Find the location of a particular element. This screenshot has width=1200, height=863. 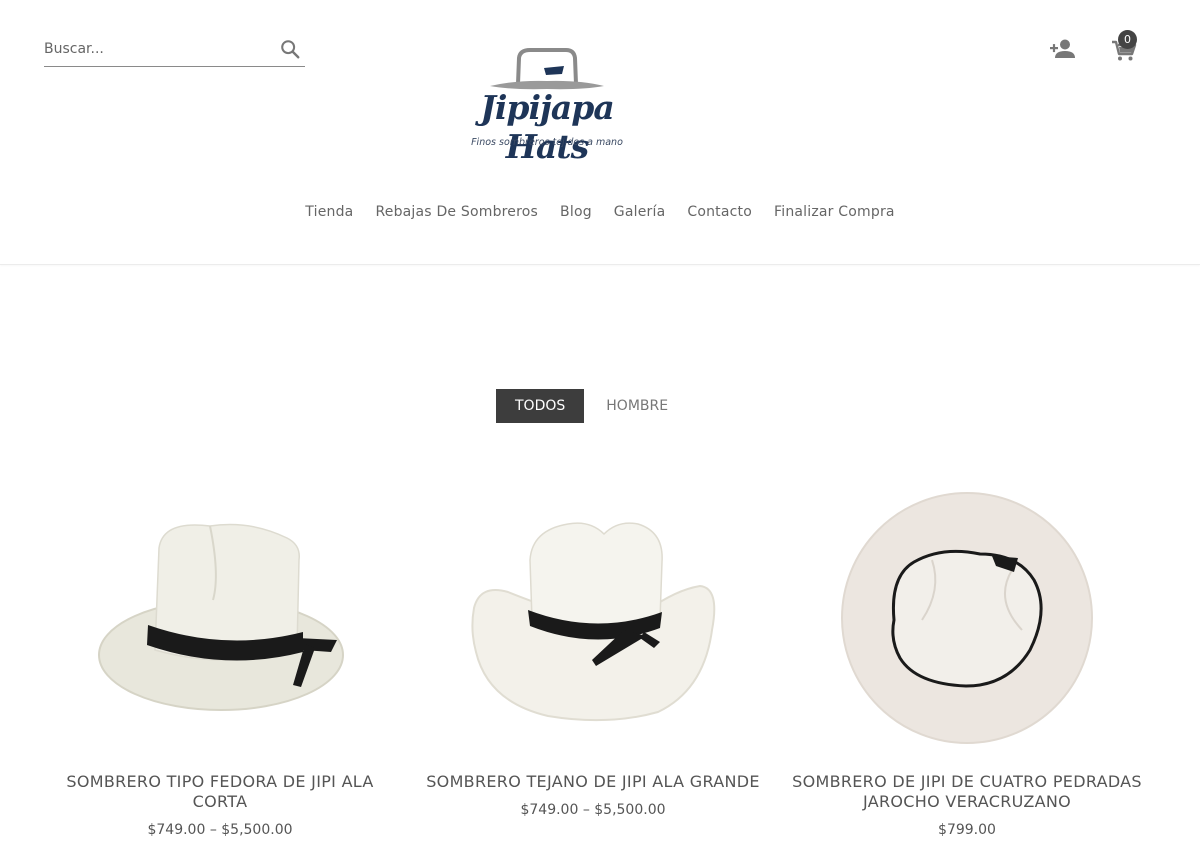

product-image-tejano is located at coordinates (593, 615).